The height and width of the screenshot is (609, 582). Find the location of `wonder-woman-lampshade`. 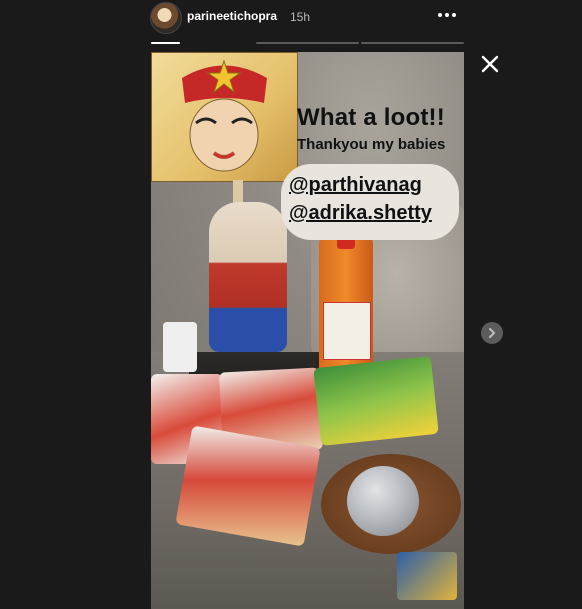

wonder-woman-lampshade is located at coordinates (224, 117).